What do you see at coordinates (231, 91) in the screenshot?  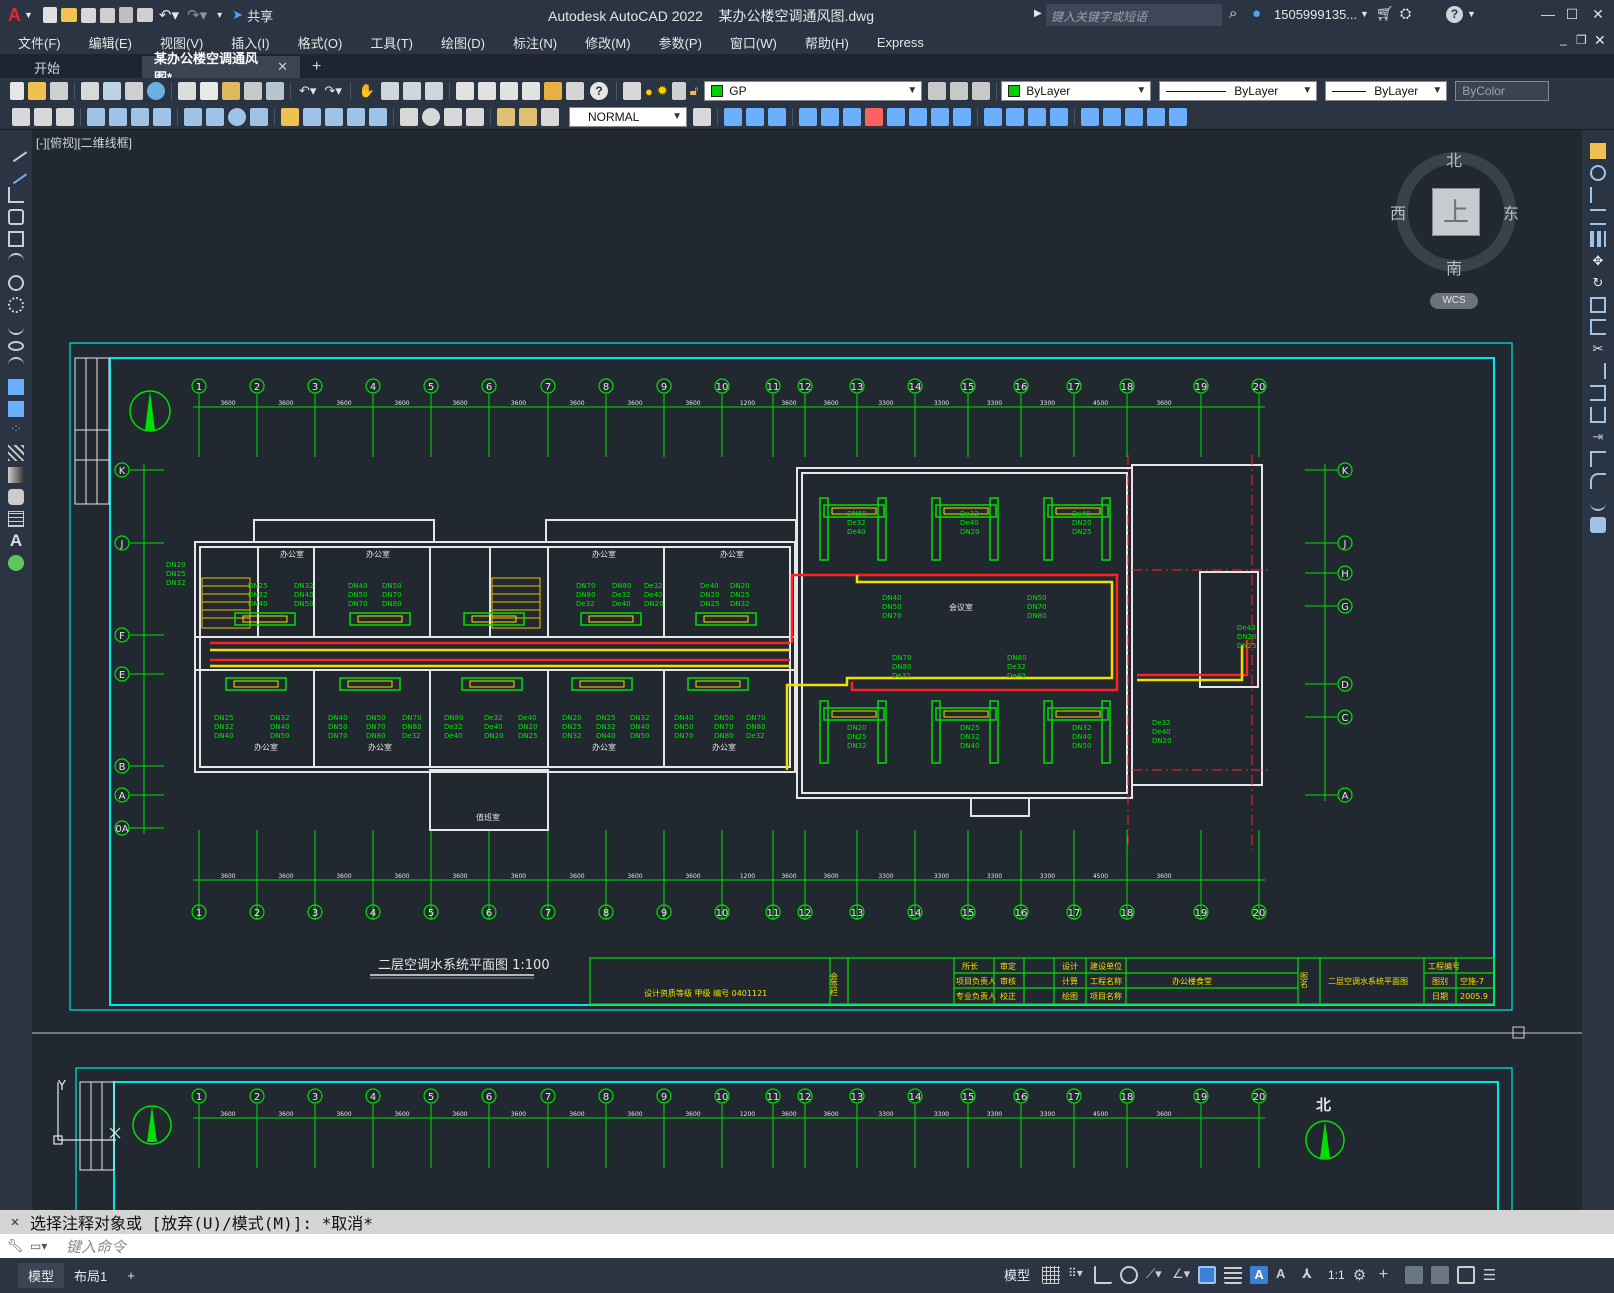 I see `paste-icon` at bounding box center [231, 91].